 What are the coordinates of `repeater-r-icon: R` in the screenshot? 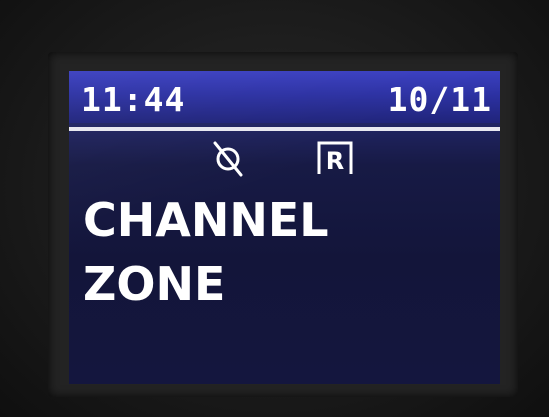 It's located at (335, 160).